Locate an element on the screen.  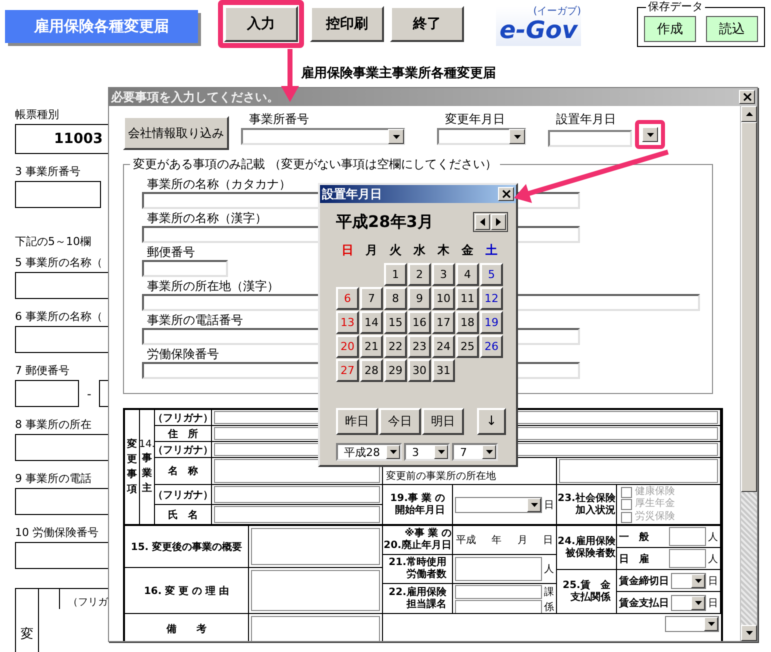
table-cell-text: 賃金締切日 is located at coordinates (644, 581).